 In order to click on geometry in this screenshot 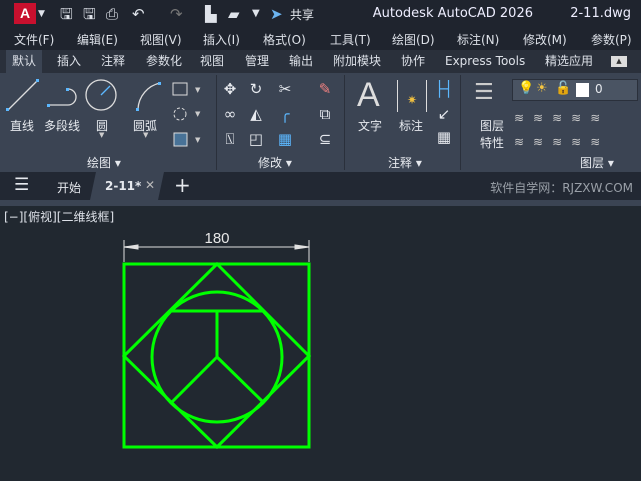, I will do `click(216, 355)`.